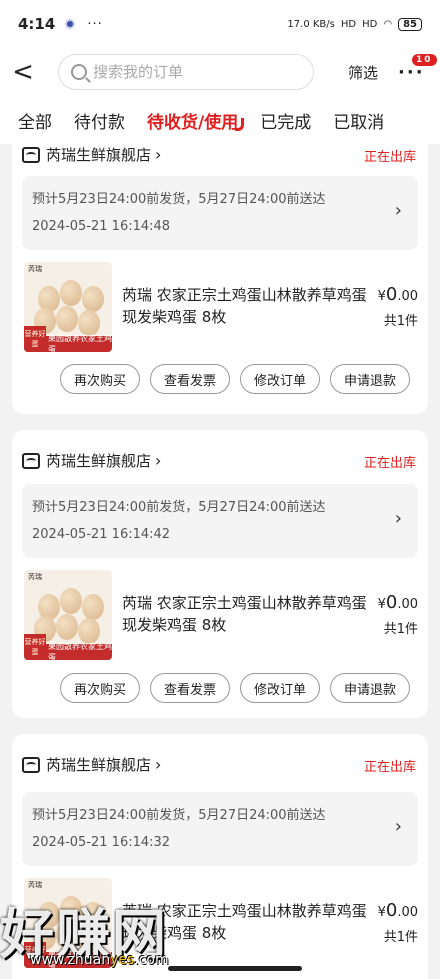  I want to click on order-time: 2024-05-21 16:14:42, so click(101, 534).